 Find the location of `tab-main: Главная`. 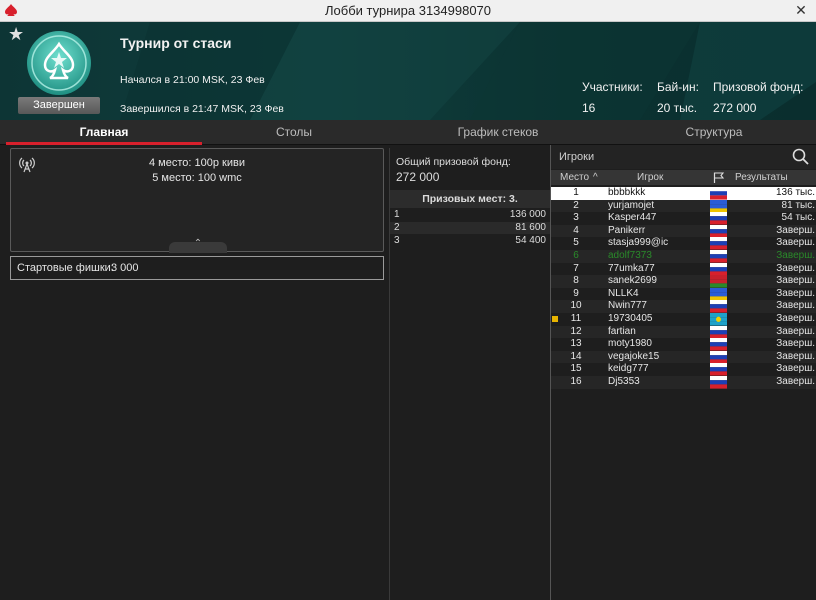

tab-main: Главная is located at coordinates (104, 132).